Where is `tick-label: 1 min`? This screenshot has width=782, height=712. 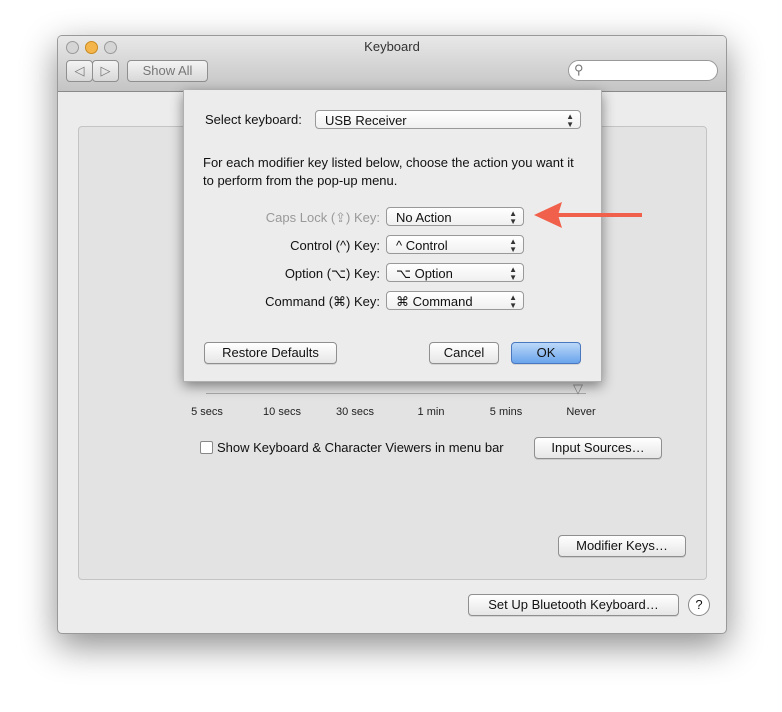 tick-label: 1 min is located at coordinates (431, 412).